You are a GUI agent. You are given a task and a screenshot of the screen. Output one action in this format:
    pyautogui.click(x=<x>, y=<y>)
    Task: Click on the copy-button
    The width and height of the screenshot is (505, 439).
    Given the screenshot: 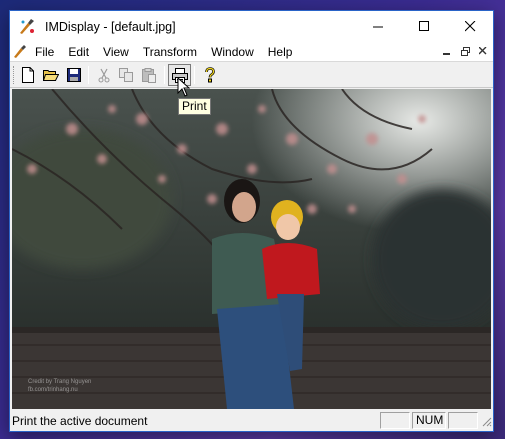 What is the action you would take?
    pyautogui.click(x=126, y=75)
    